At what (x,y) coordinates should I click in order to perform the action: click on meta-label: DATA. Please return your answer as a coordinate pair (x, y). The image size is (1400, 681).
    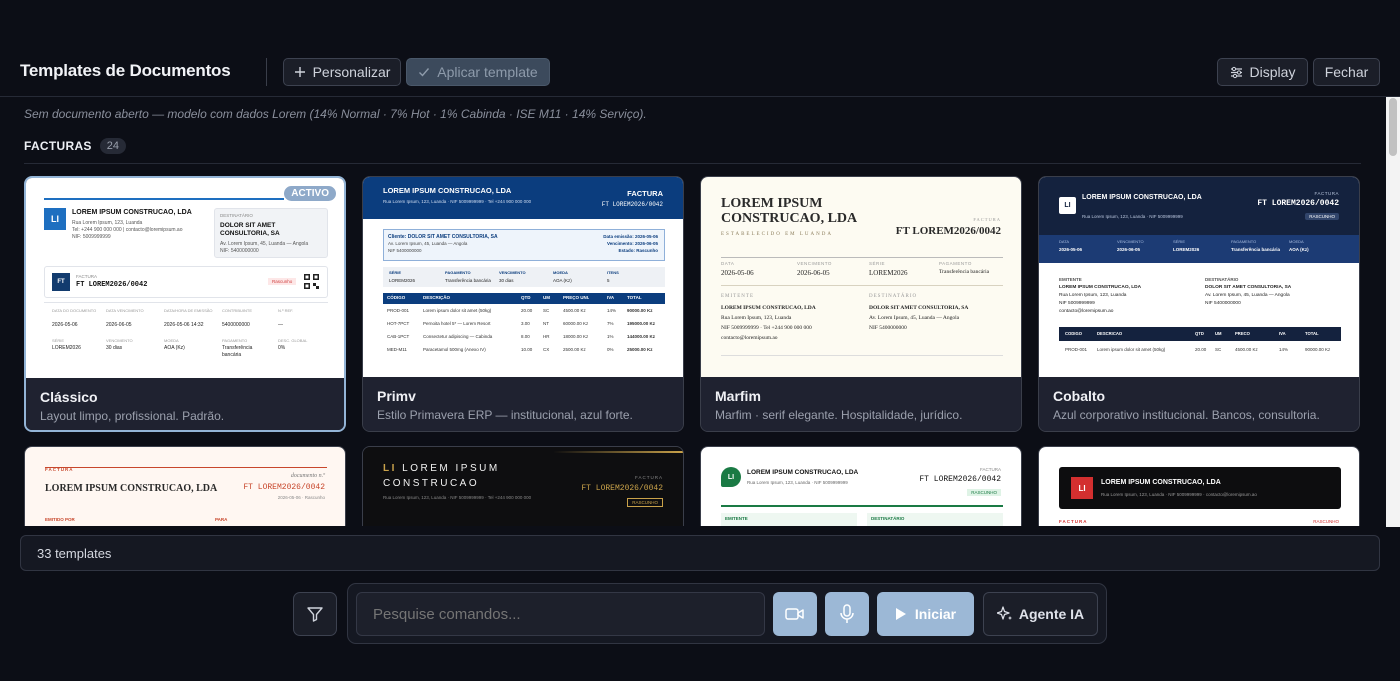
    Looking at the image, I should click on (1064, 241).